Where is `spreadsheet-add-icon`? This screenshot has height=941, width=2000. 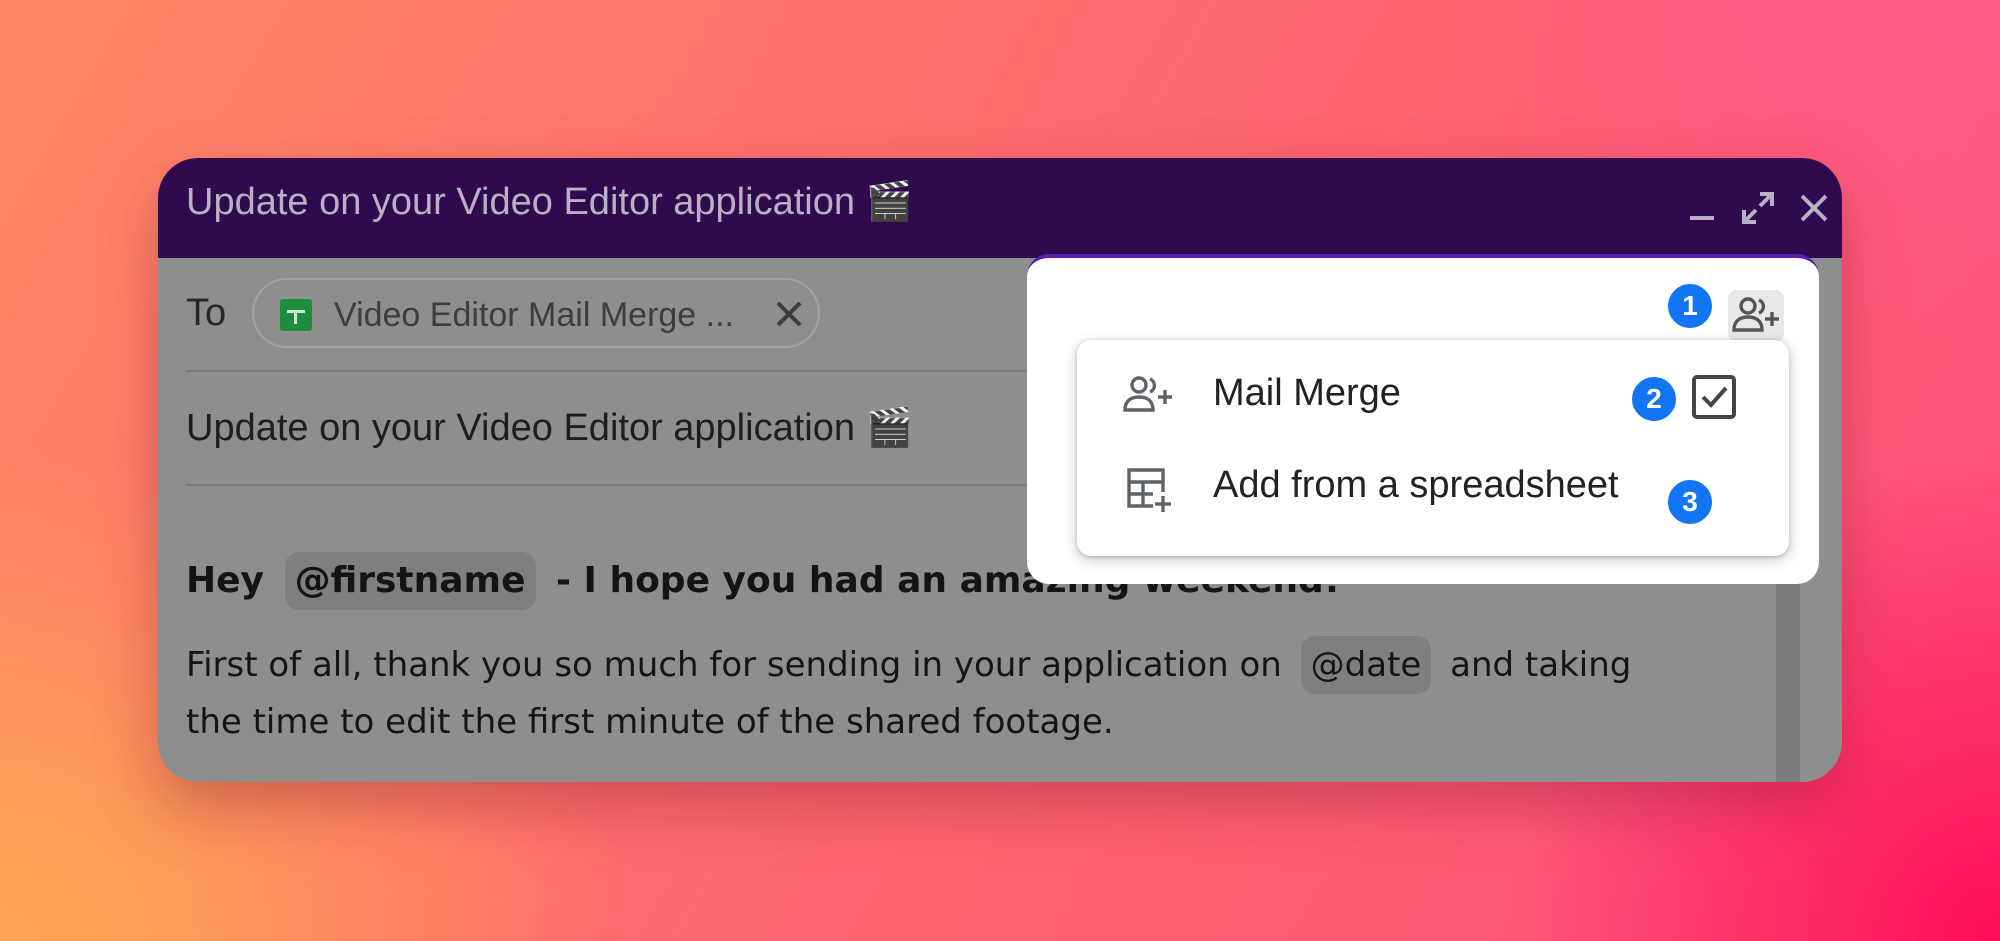 spreadsheet-add-icon is located at coordinates (1149, 490).